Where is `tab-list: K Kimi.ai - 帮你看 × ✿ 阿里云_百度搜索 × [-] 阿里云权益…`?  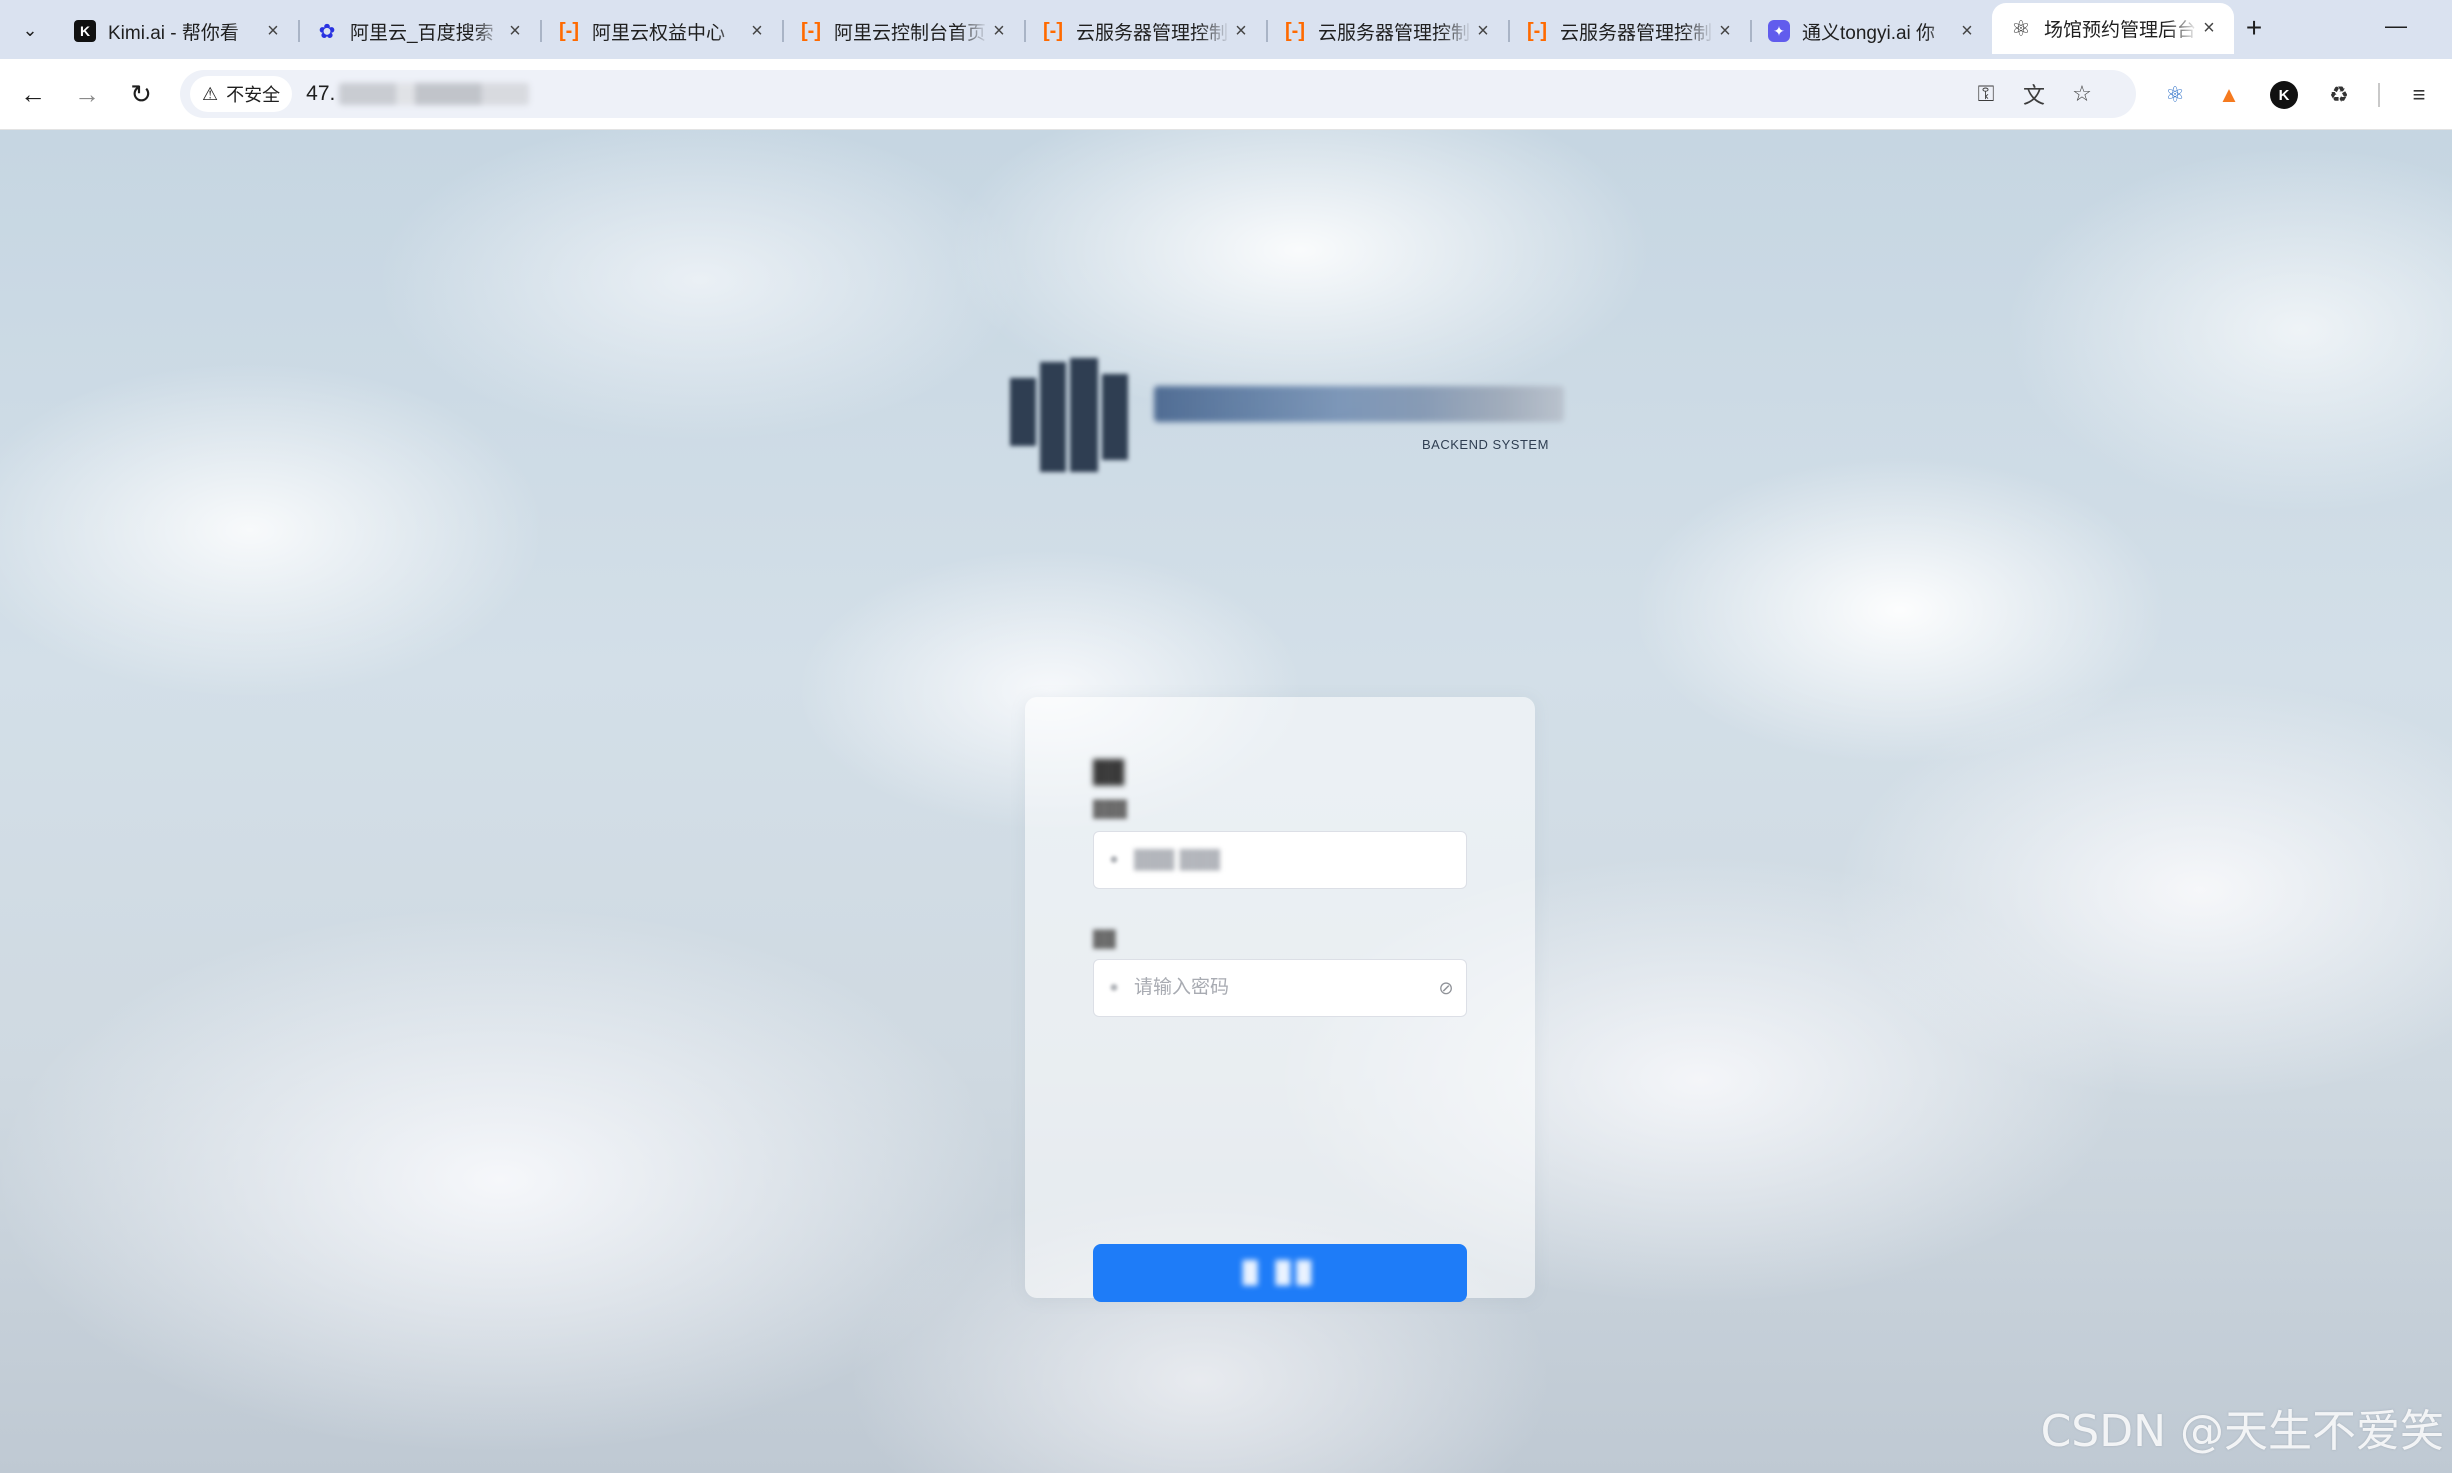 tab-list: K Kimi.ai - 帮你看 × ✿ 阿里云_百度搜索 × [-] 阿里云权益… is located at coordinates (1145, 31).